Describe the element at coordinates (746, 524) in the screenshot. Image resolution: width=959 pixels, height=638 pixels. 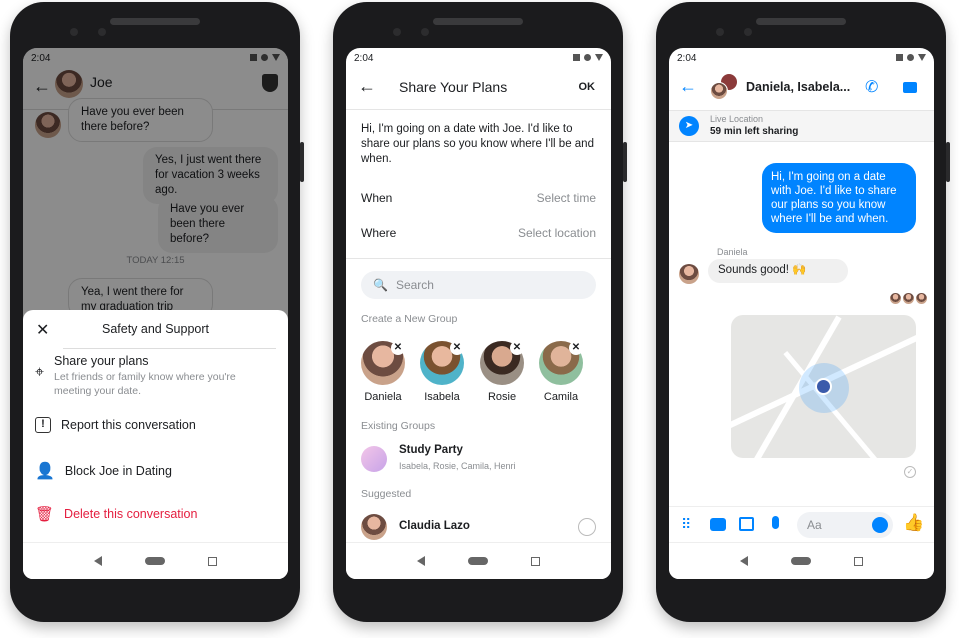
I see `photo-icon` at that location.